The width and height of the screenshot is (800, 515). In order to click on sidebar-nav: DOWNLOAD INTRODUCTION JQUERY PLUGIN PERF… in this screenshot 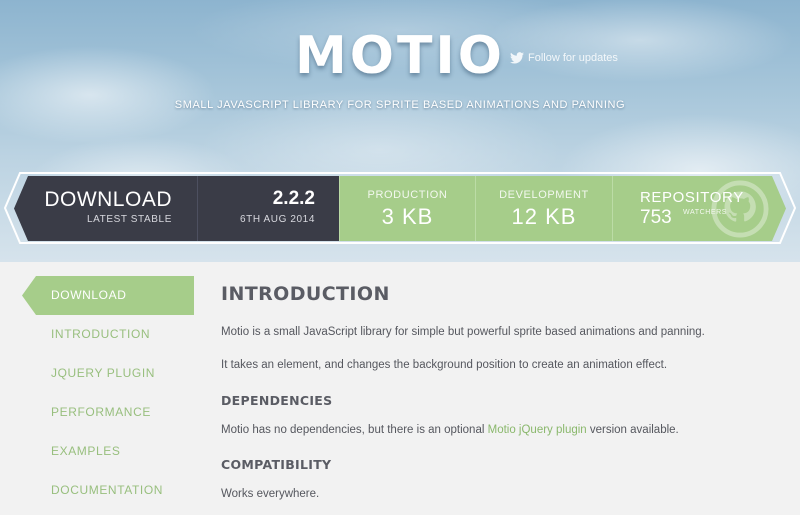, I will do `click(108, 393)`.